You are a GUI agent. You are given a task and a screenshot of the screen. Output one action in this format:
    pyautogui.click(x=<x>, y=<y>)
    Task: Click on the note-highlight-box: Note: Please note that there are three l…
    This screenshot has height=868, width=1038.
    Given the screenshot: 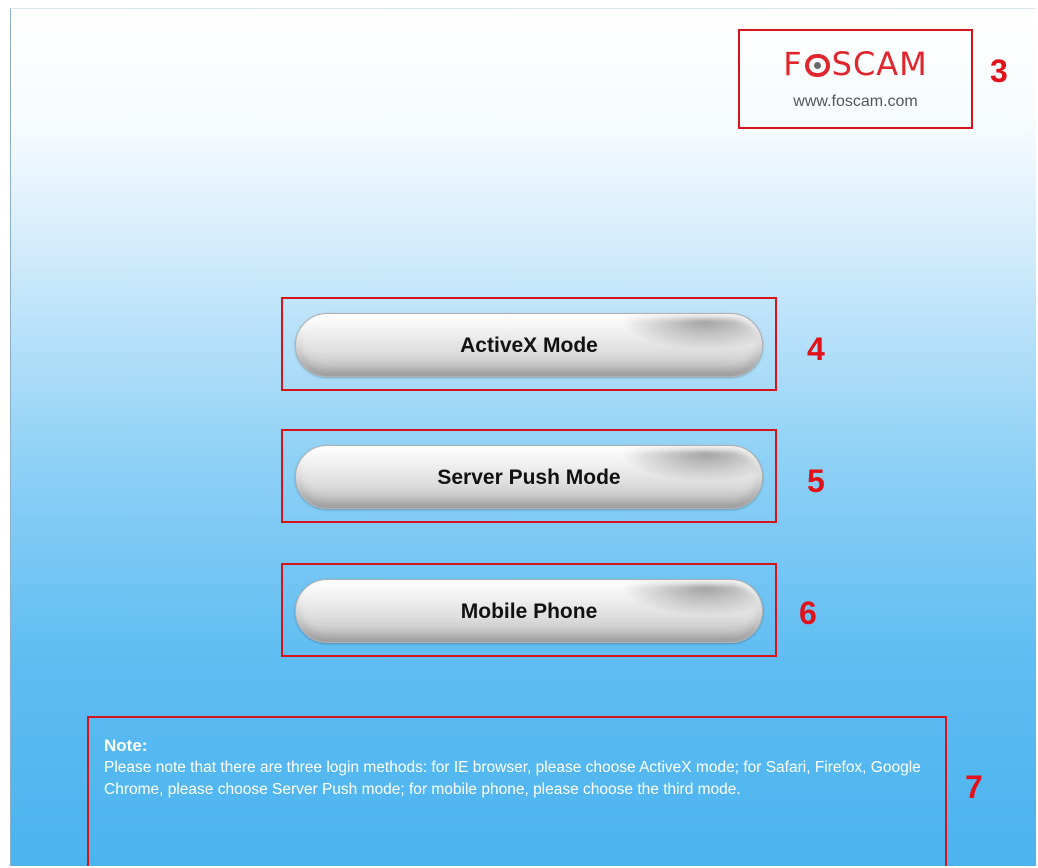 What is the action you would take?
    pyautogui.click(x=517, y=791)
    